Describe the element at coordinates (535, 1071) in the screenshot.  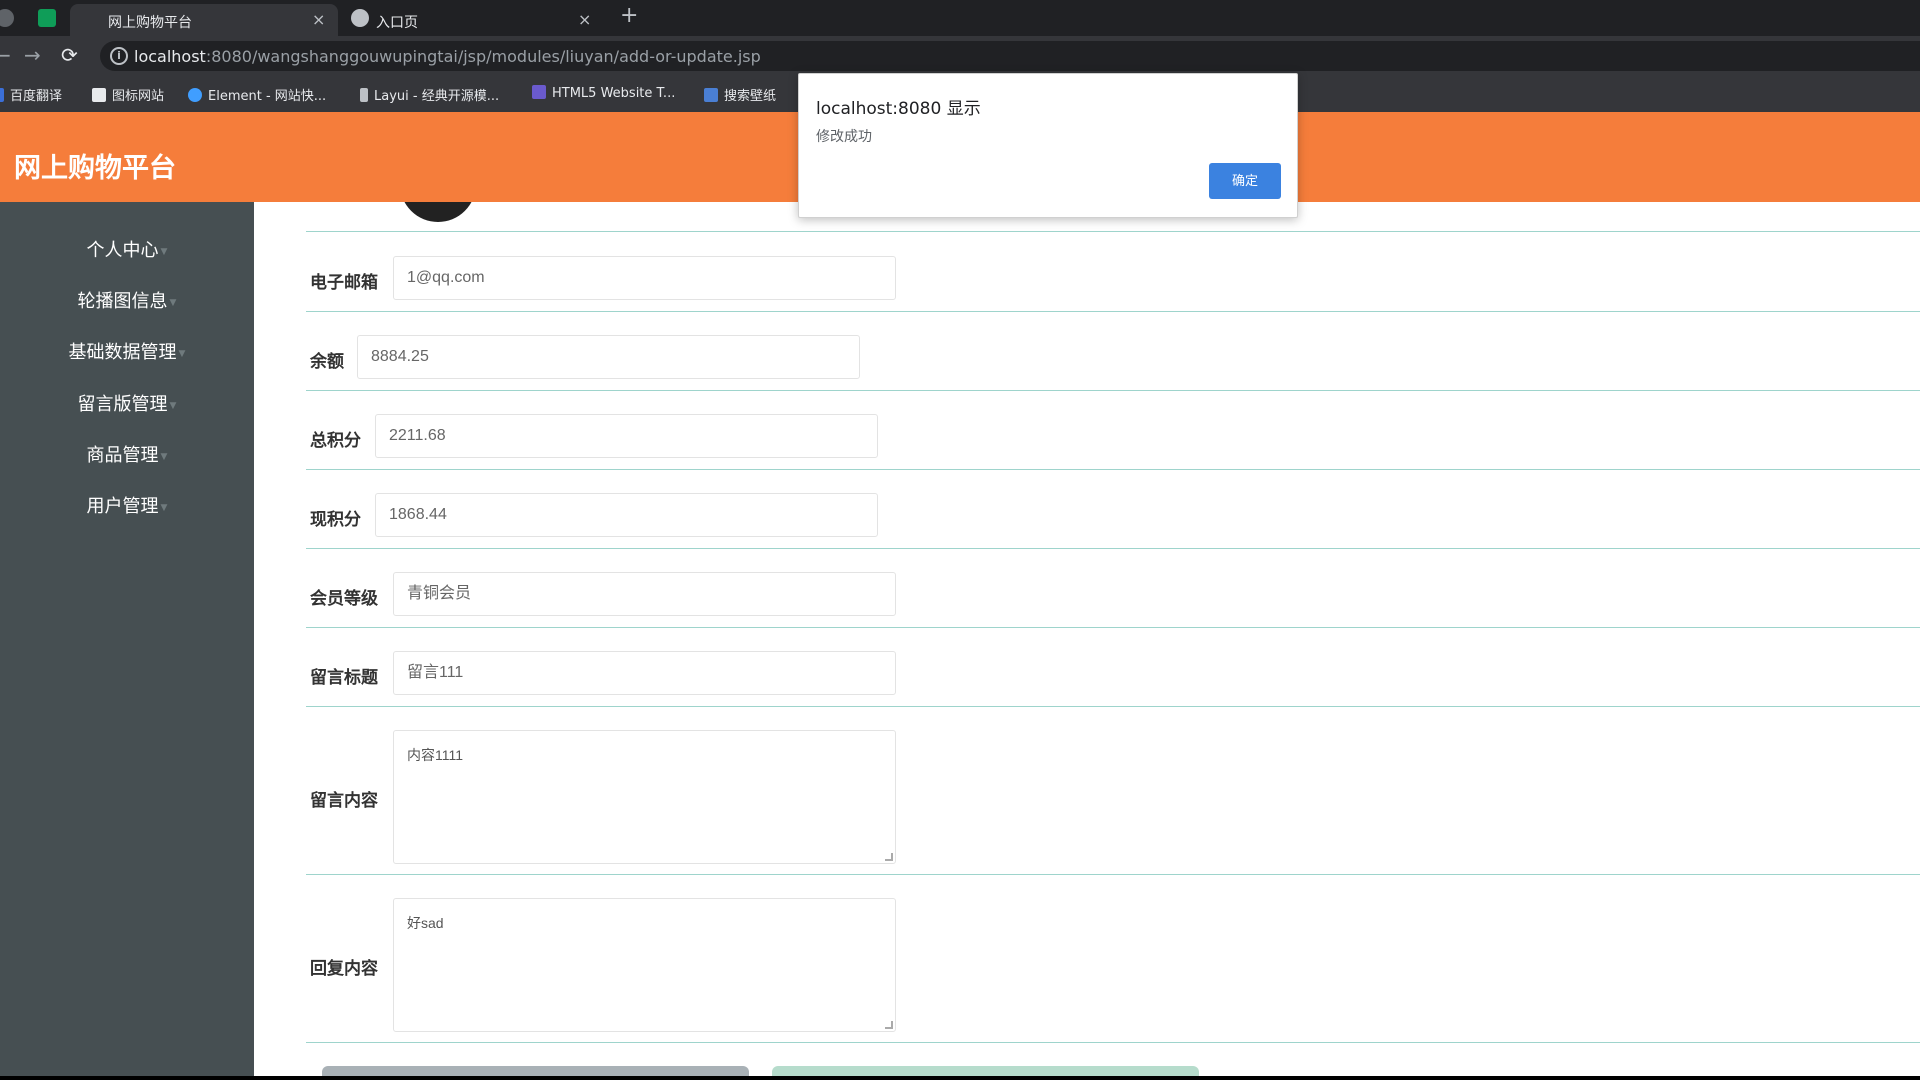
I see `submit-button` at that location.